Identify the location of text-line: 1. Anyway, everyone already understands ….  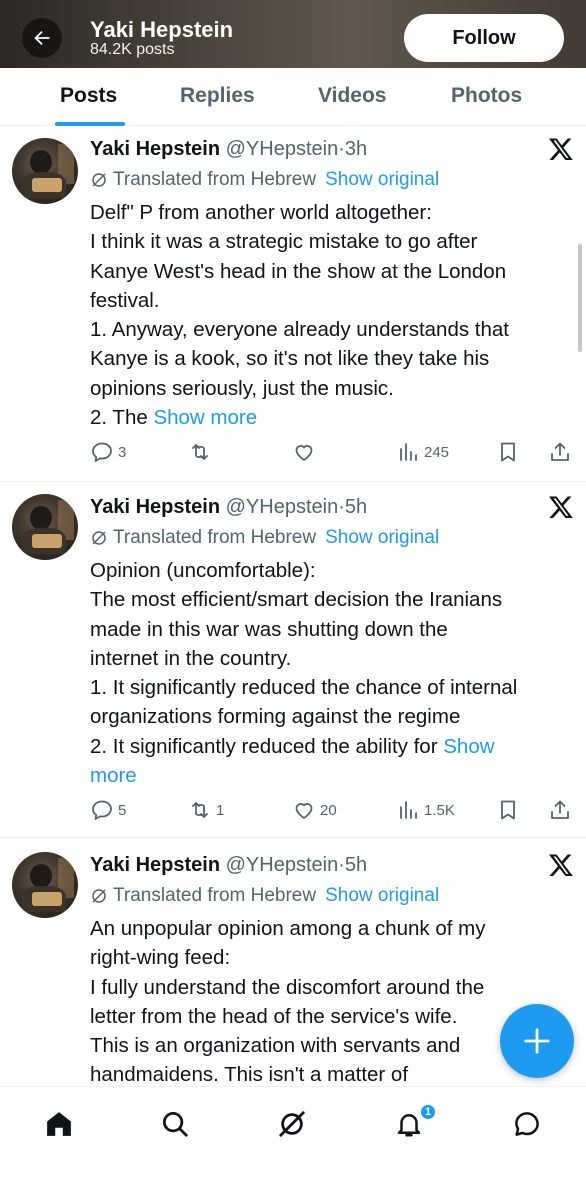
(299, 330).